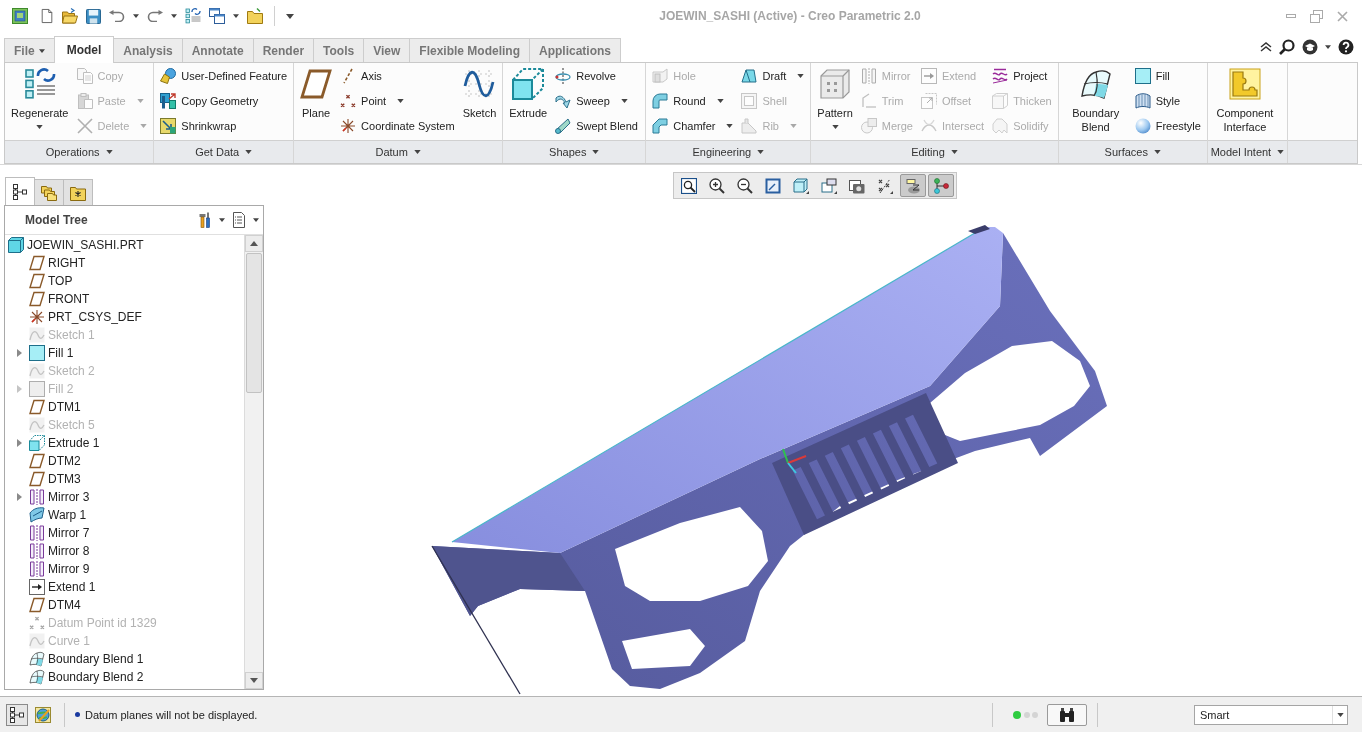 Image resolution: width=1362 pixels, height=732 pixels. I want to click on axis-button: Axis, so click(397, 75).